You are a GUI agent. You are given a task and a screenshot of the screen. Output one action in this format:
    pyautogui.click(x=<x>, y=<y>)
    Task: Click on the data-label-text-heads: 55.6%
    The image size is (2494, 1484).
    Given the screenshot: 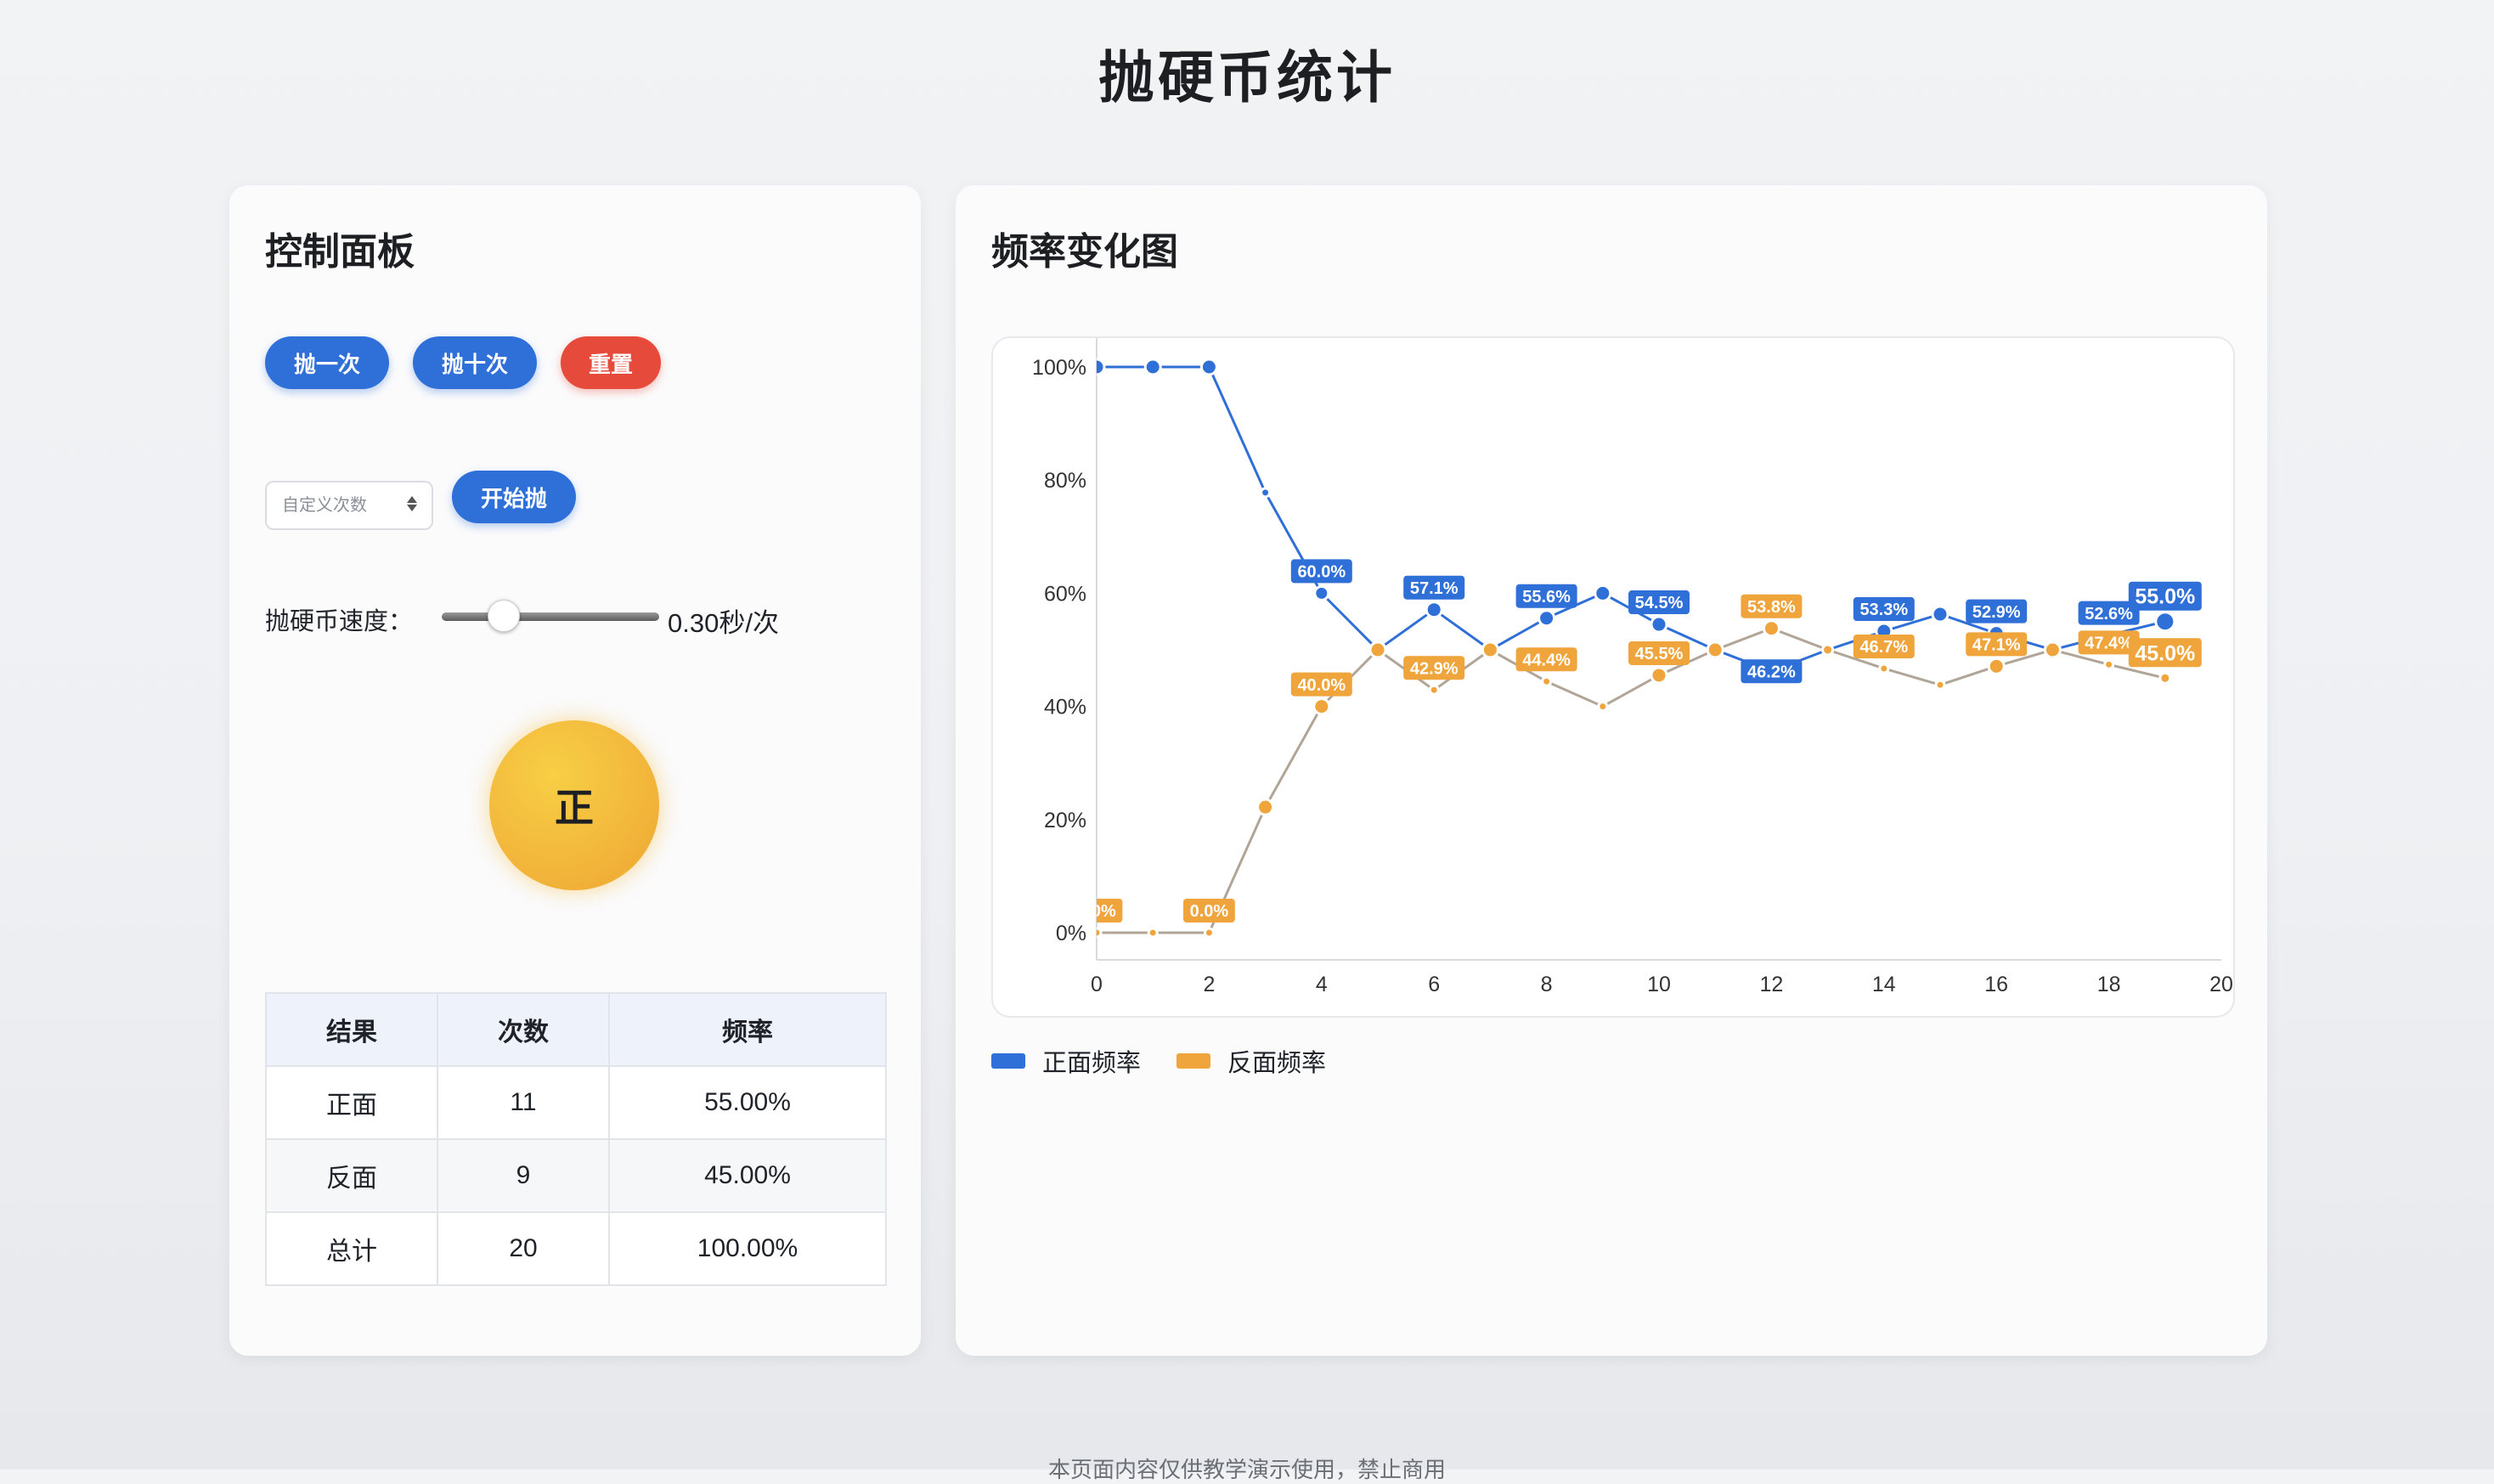 What is the action you would take?
    pyautogui.click(x=1546, y=597)
    